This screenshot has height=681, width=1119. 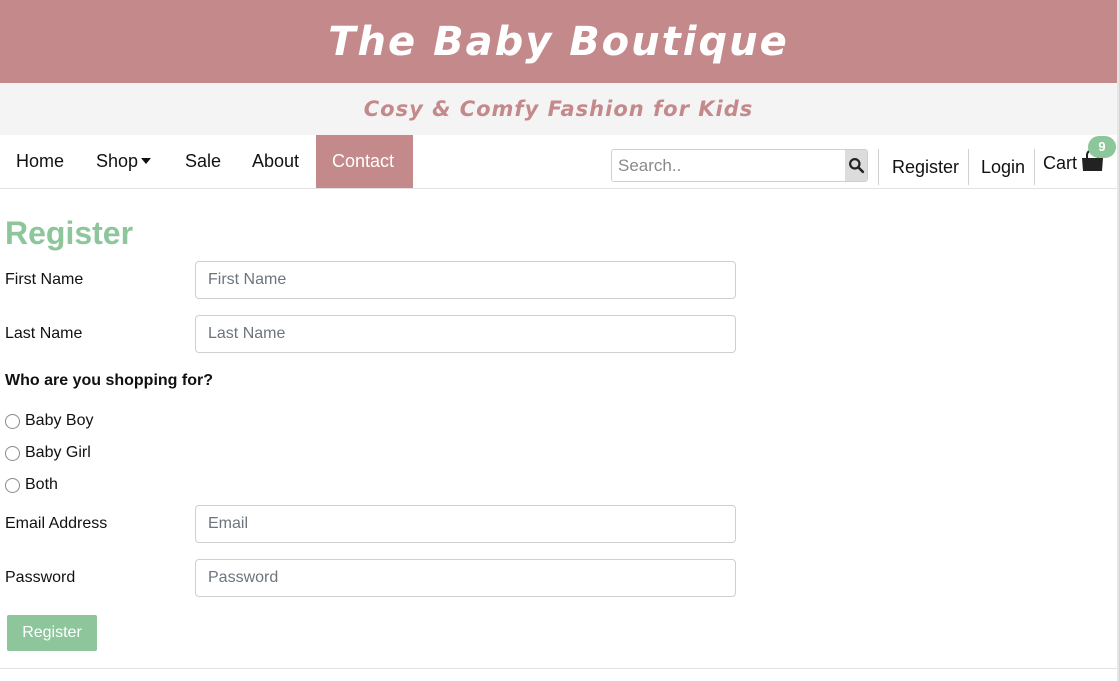 What do you see at coordinates (109, 380) in the screenshot?
I see `shopping-for-question: Who are you shopping for?` at bounding box center [109, 380].